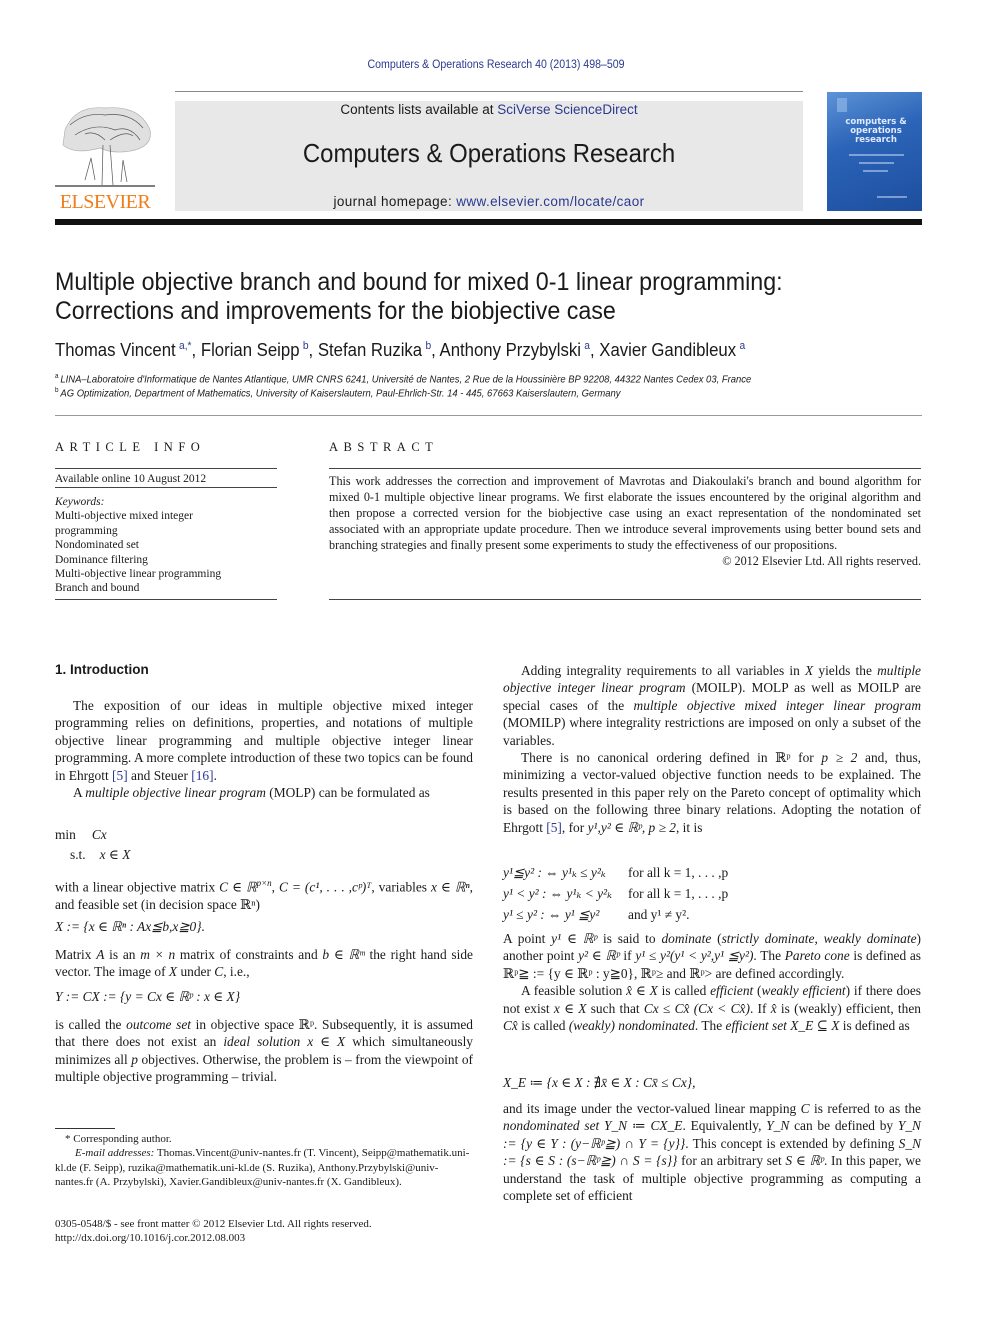 The height and width of the screenshot is (1323, 992). Describe the element at coordinates (678, 893) in the screenshot. I see `relation-rhs: for all k = 1, . . . ,p` at that location.